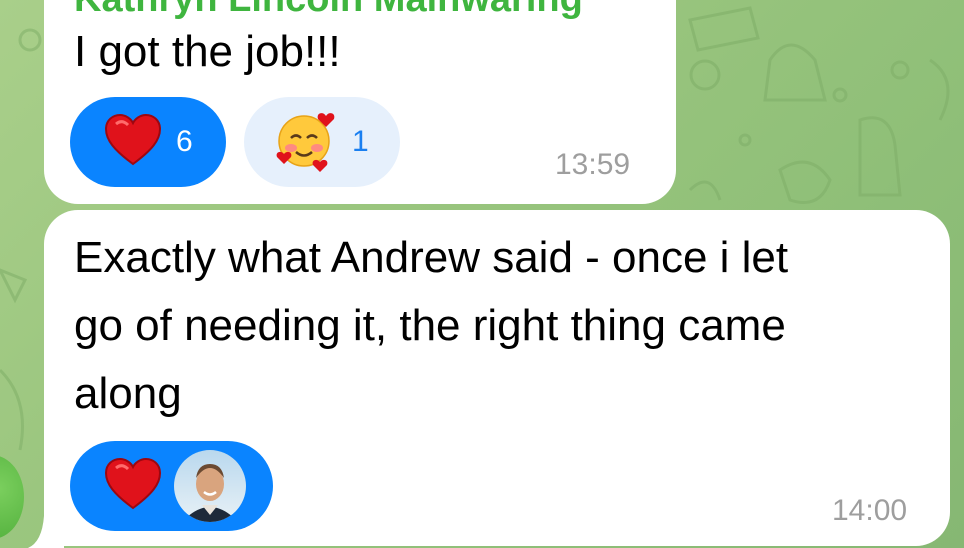  Describe the element at coordinates (870, 510) in the screenshot. I see `message-time: 14:00` at that location.